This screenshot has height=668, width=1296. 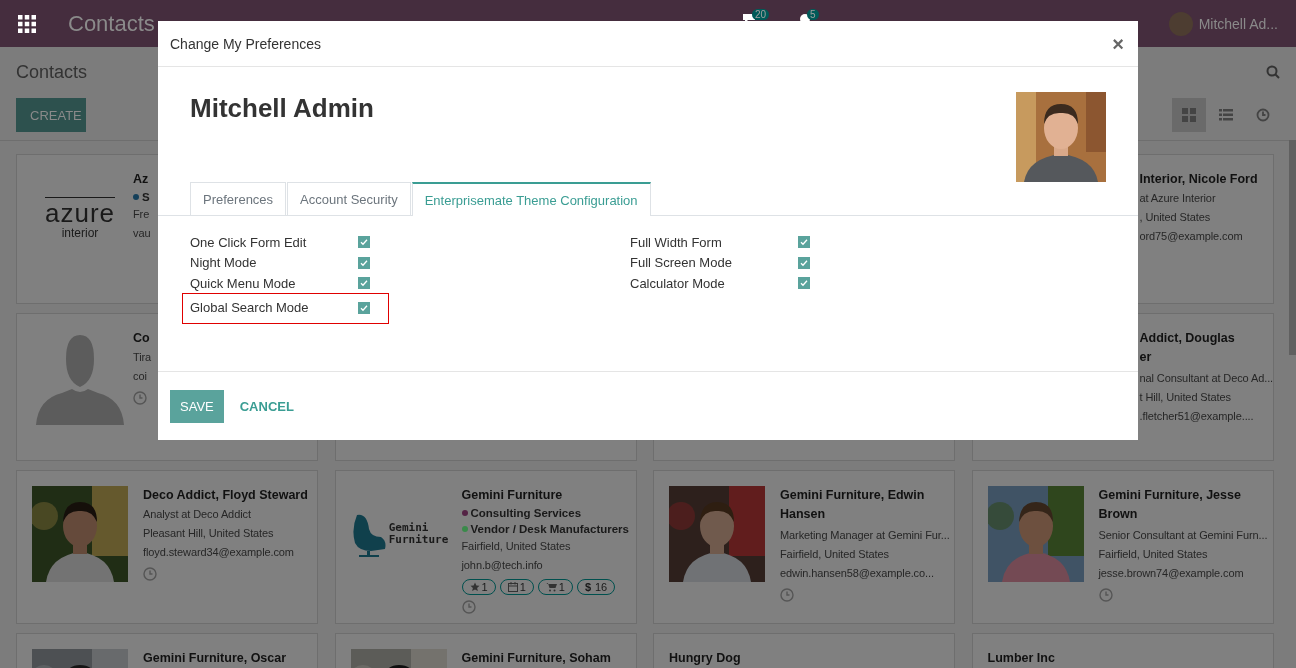 What do you see at coordinates (208, 533) in the screenshot?
I see `contact-detail: Pleasant Hill, United States` at bounding box center [208, 533].